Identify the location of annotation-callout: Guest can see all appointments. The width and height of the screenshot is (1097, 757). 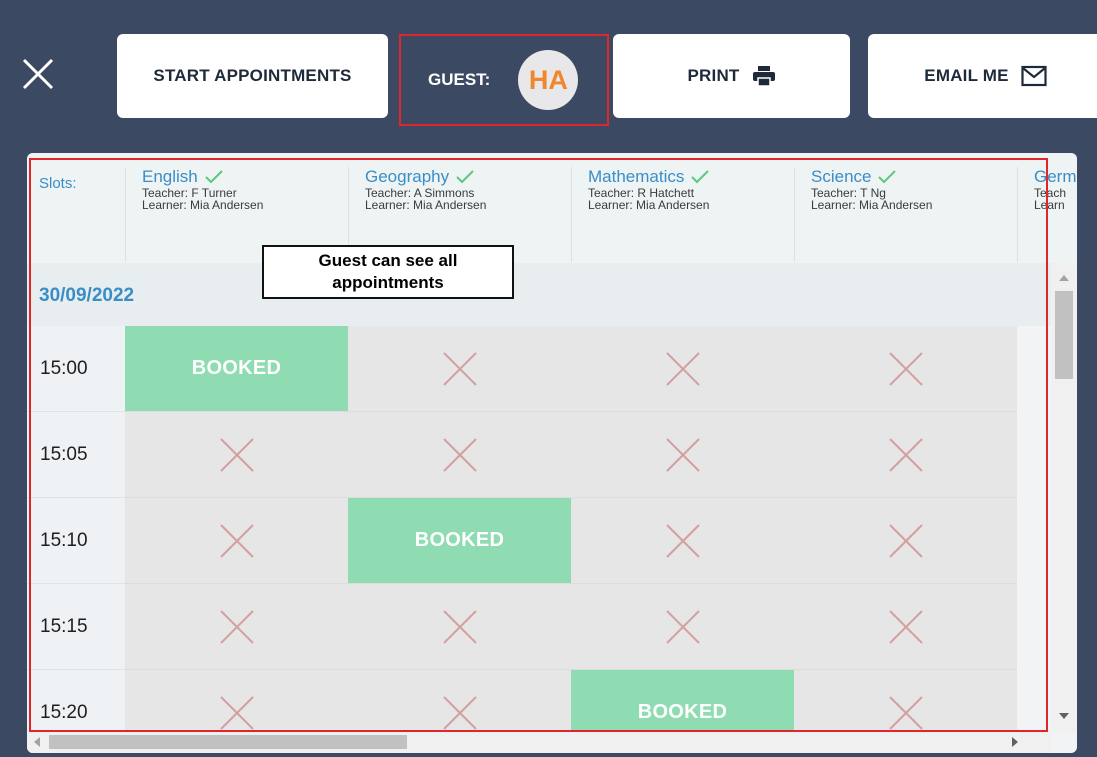
(388, 272).